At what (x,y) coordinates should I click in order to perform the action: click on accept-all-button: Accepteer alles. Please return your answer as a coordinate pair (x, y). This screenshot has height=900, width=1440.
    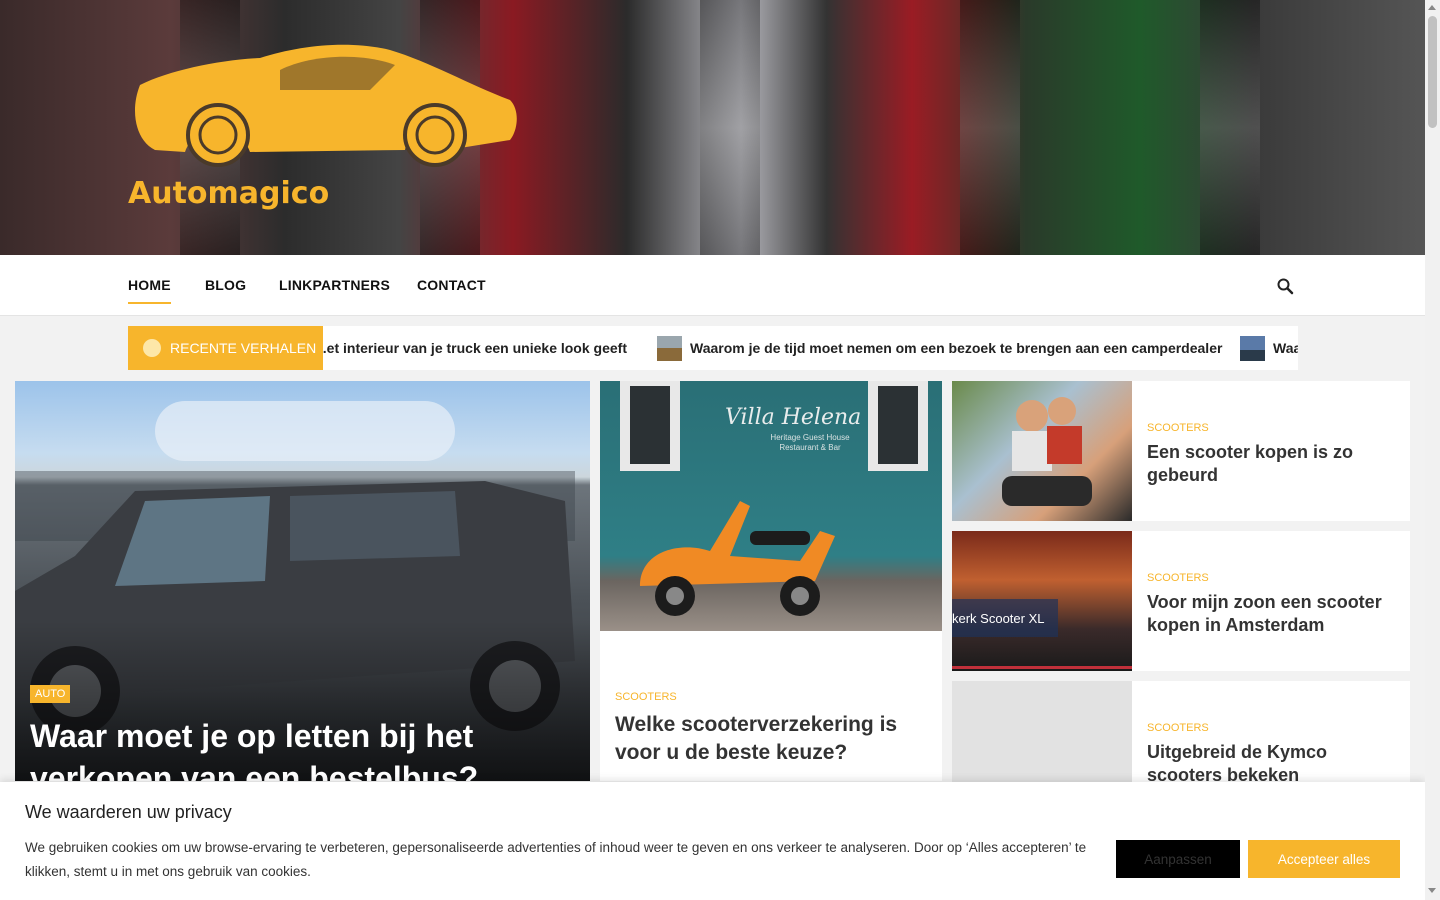
    Looking at the image, I should click on (1324, 859).